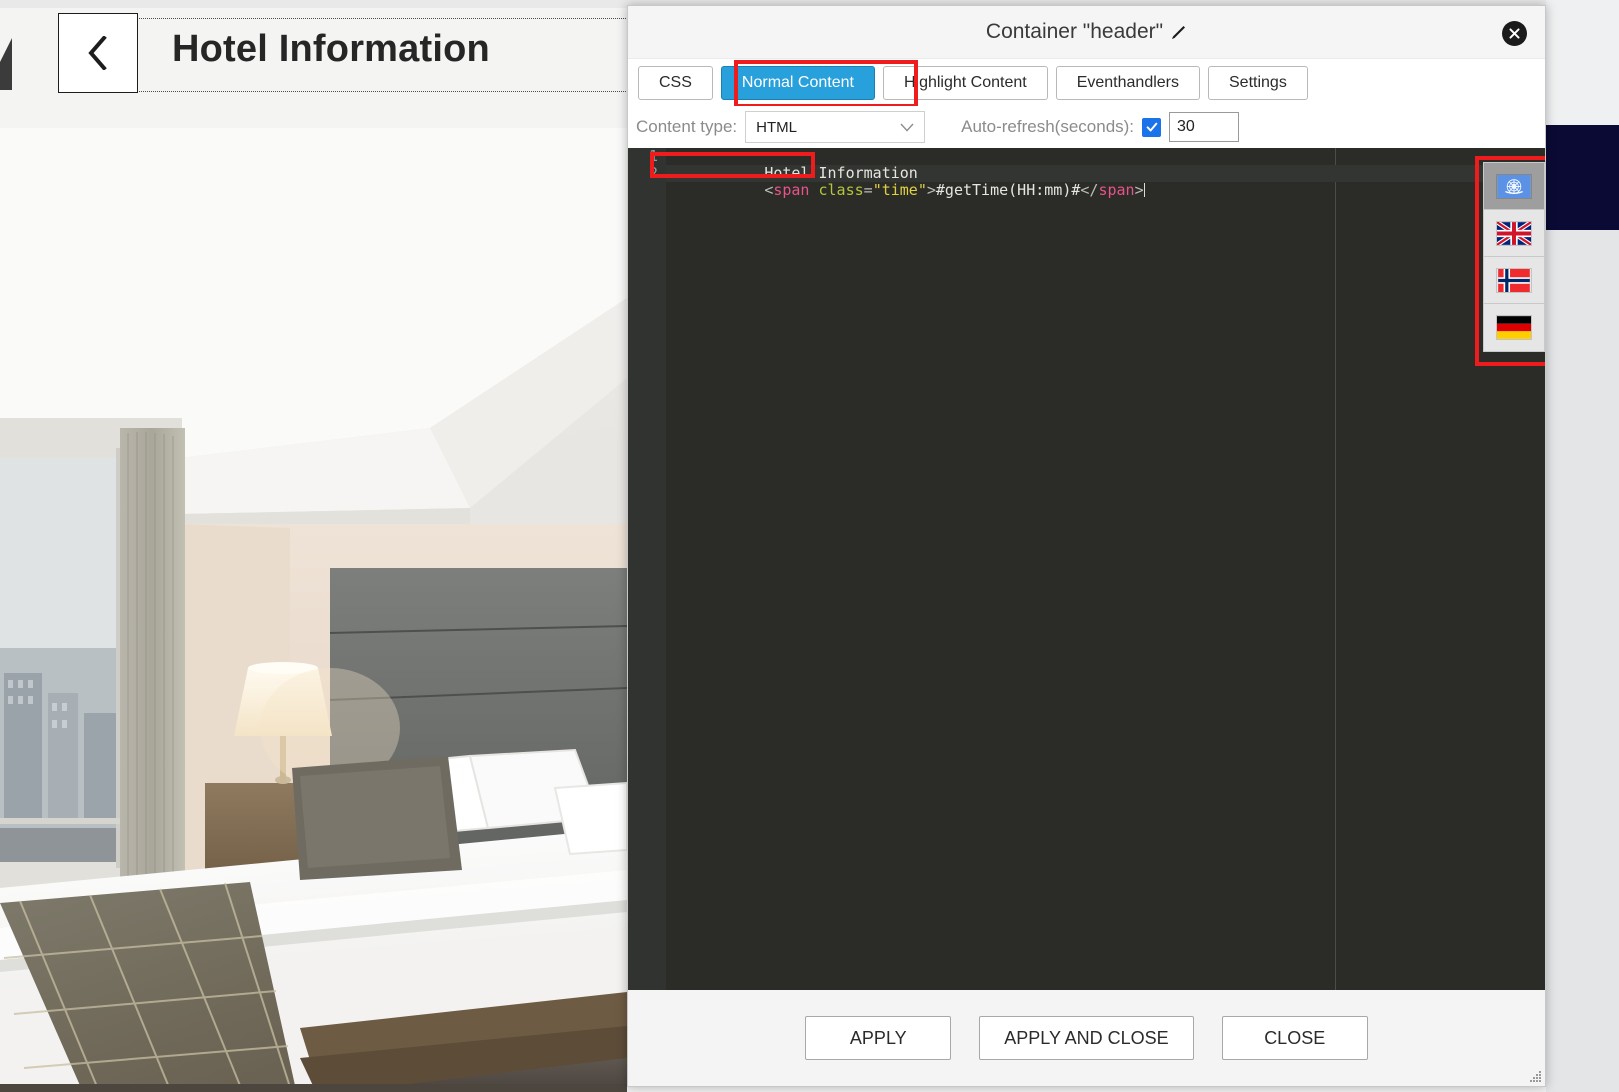 Image resolution: width=1619 pixels, height=1092 pixels. What do you see at coordinates (1535, 1076) in the screenshot?
I see `resize-grip-icon` at bounding box center [1535, 1076].